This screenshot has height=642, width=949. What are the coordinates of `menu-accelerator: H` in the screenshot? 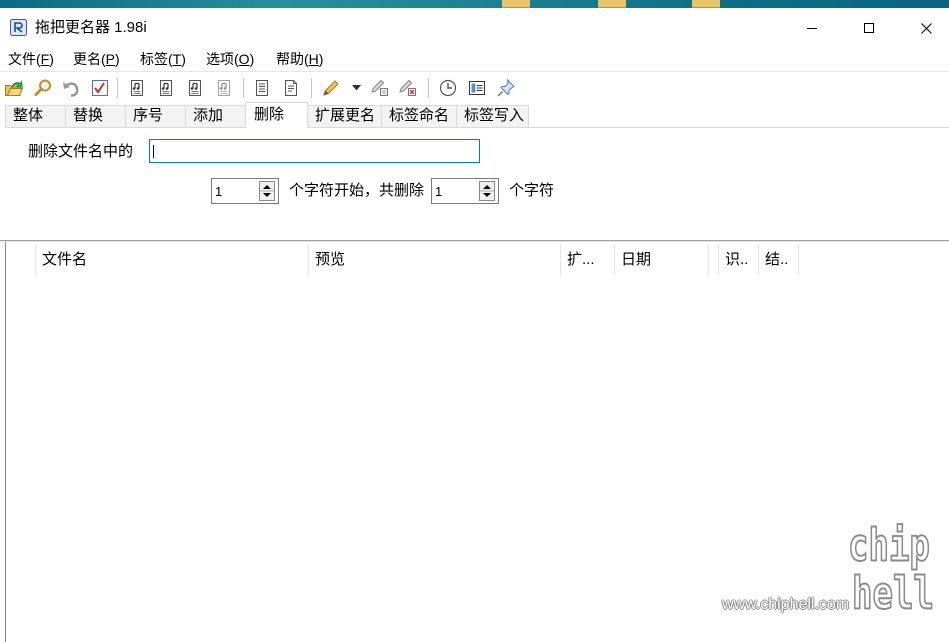 It's located at (313, 59).